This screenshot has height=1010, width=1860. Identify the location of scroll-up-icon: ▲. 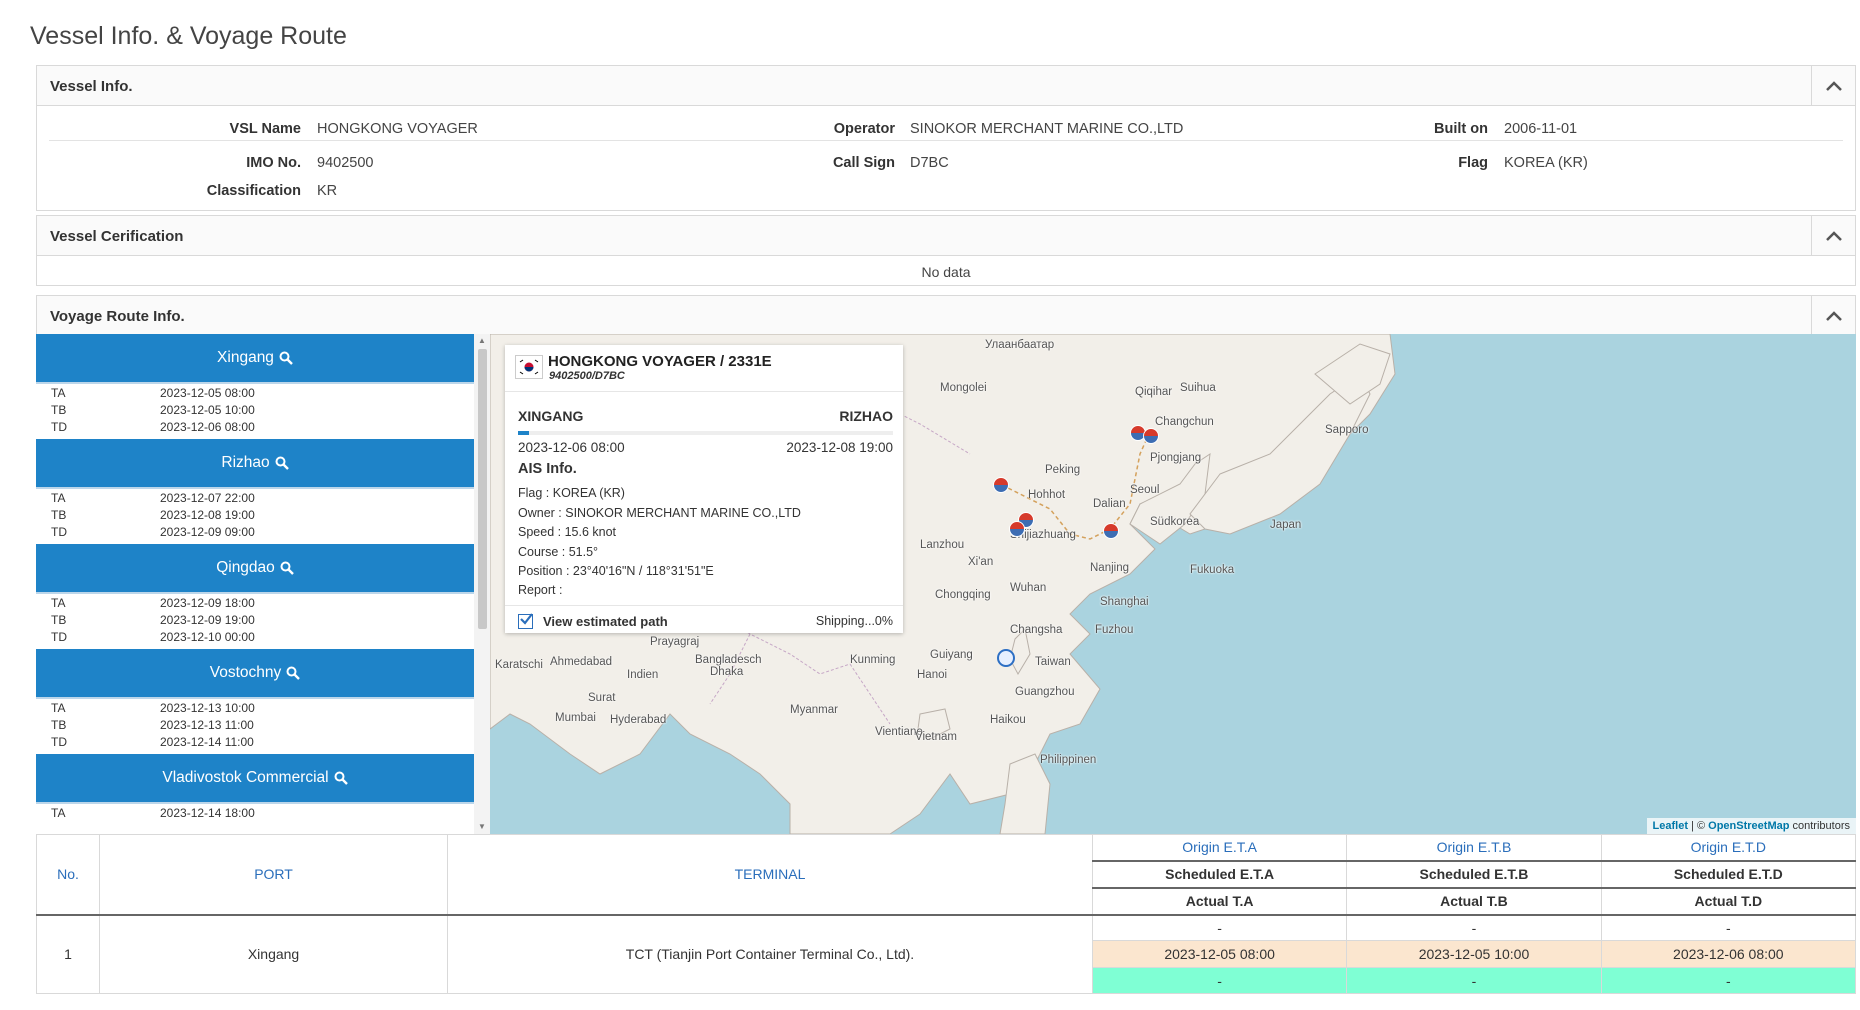
(482, 341).